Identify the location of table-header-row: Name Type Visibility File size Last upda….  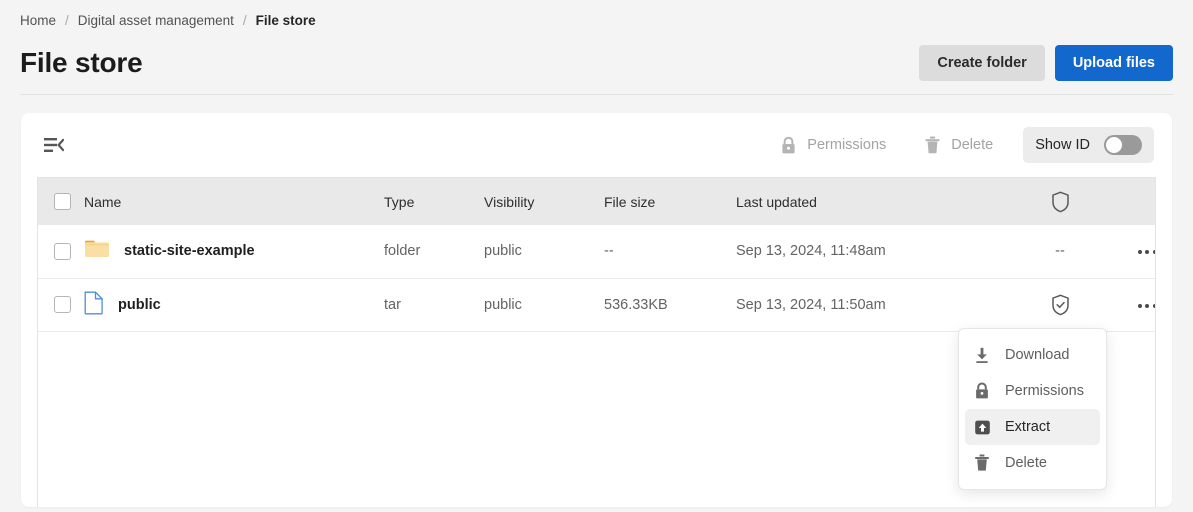
(596, 201).